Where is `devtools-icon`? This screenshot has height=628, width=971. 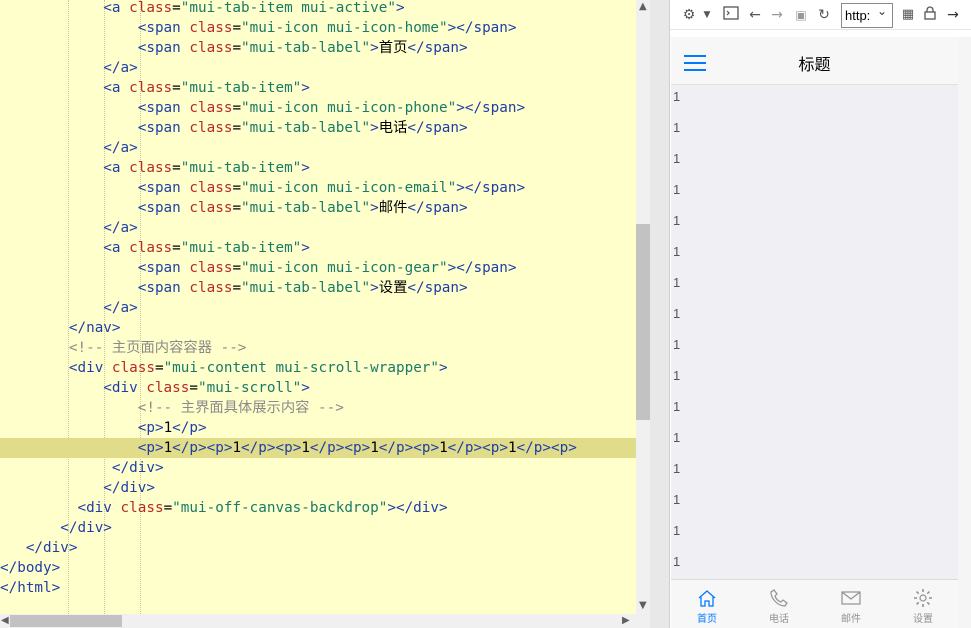 devtools-icon is located at coordinates (731, 15).